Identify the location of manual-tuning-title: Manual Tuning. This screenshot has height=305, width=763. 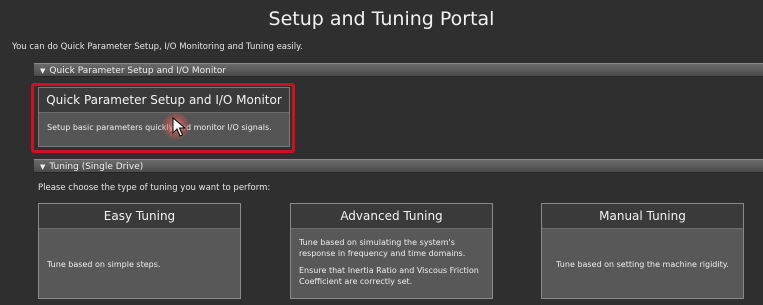
(642, 216).